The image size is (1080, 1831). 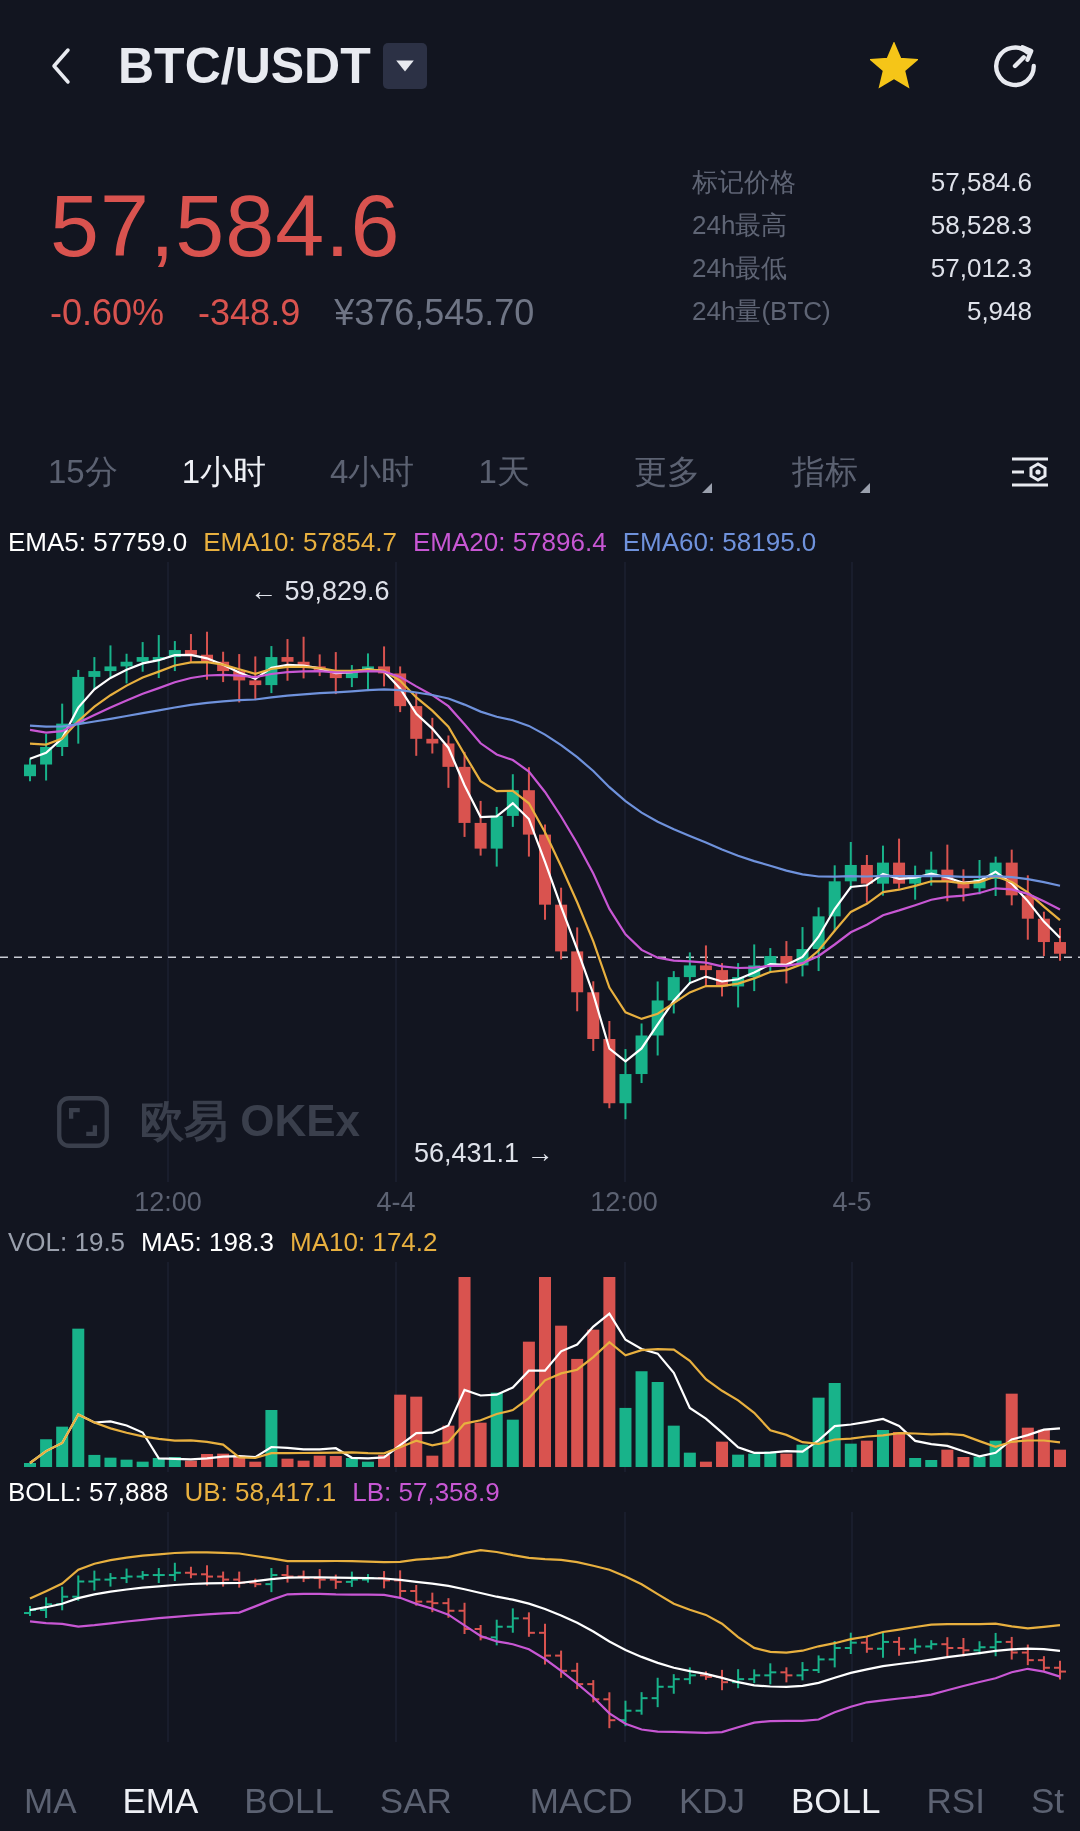 I want to click on dropdown-button, so click(x=404, y=66).